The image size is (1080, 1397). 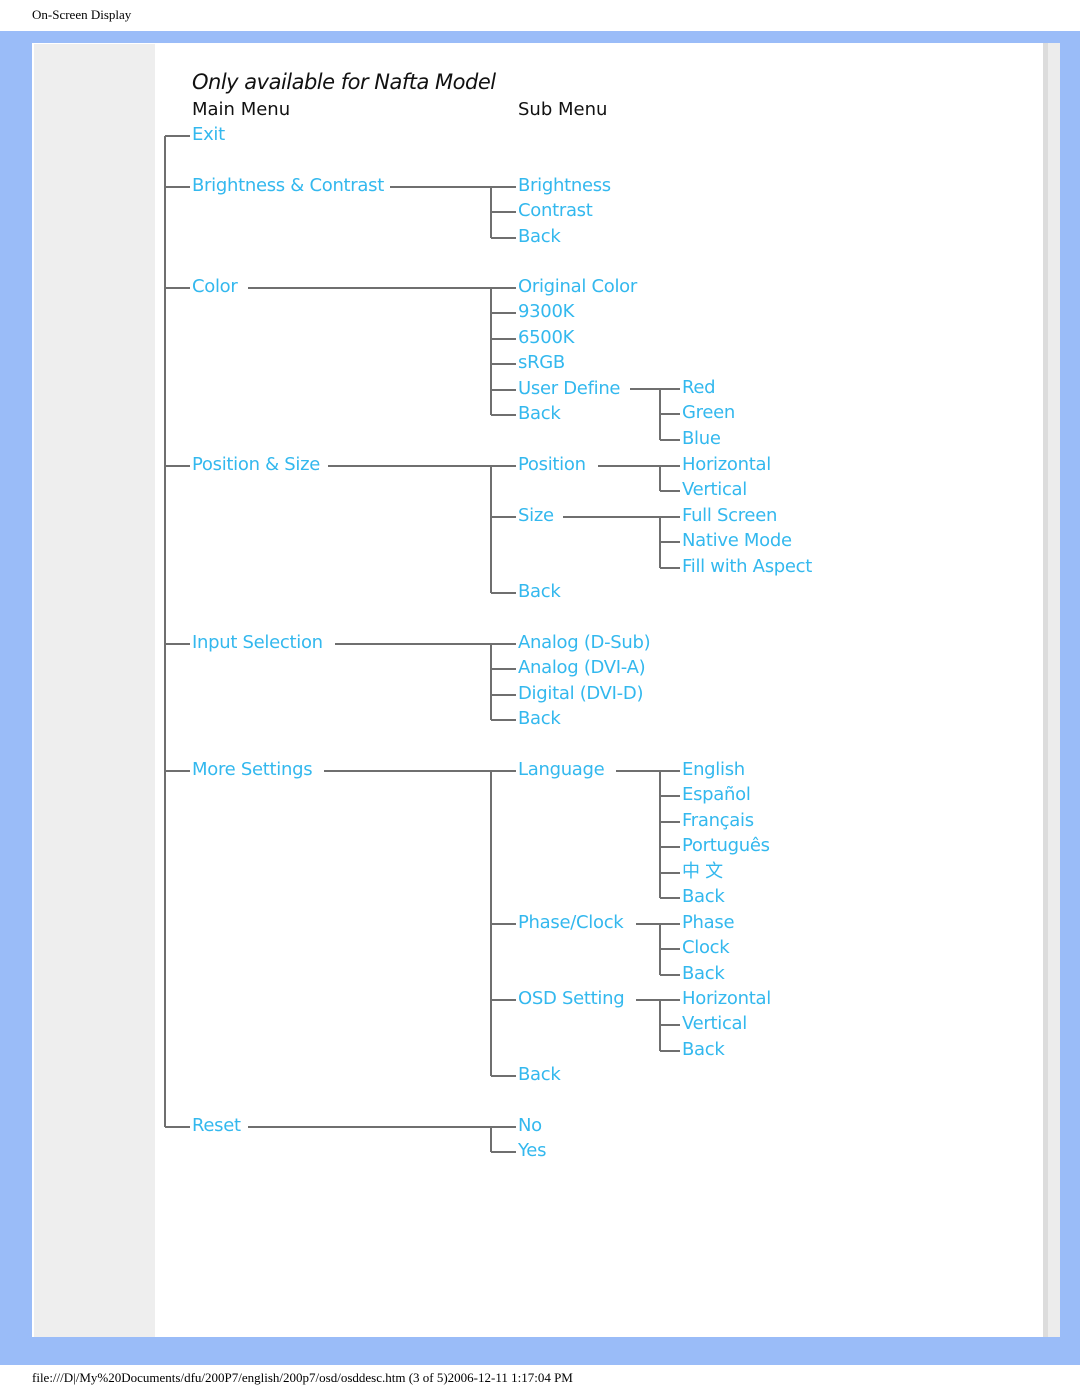 I want to click on sub-menu-item: Digital (DVI-D), so click(x=580, y=694).